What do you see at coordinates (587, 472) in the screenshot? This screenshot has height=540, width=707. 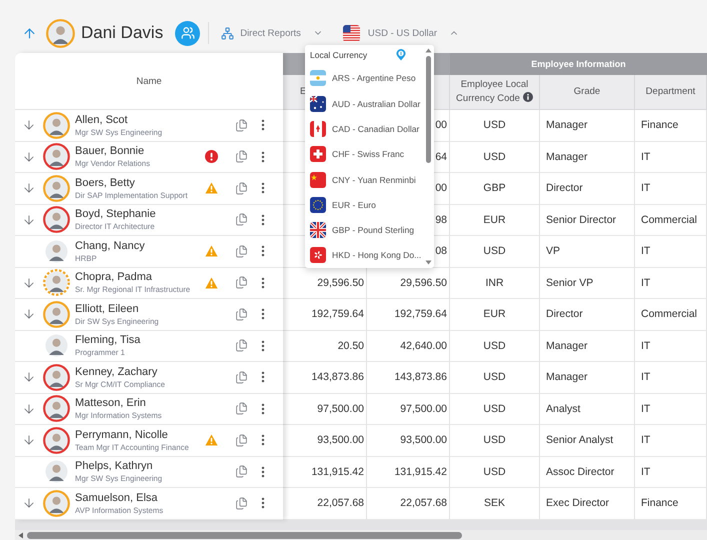 I see `table-cell: Assoc Director` at bounding box center [587, 472].